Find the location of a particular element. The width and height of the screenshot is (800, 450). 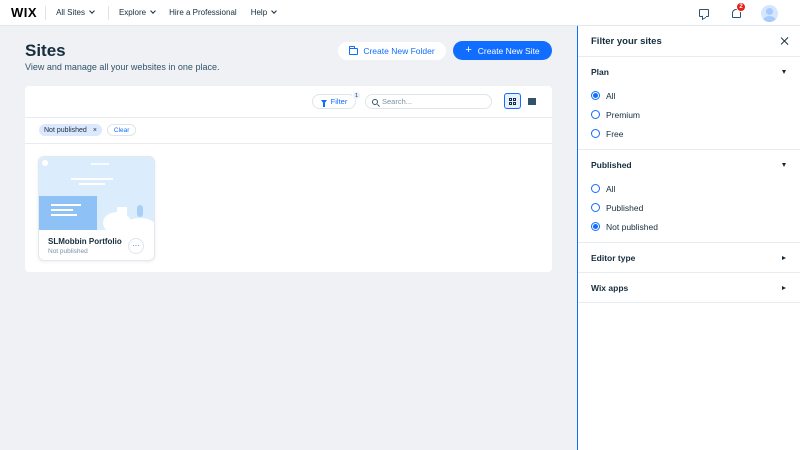

cloud-shape is located at coordinates (138, 224).